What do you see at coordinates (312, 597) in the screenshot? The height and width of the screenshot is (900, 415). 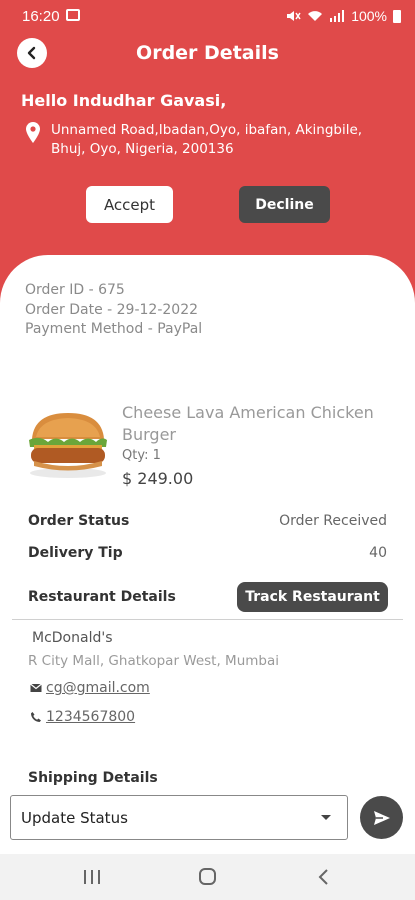 I see `track-restaurant-button: Track Restaurant` at bounding box center [312, 597].